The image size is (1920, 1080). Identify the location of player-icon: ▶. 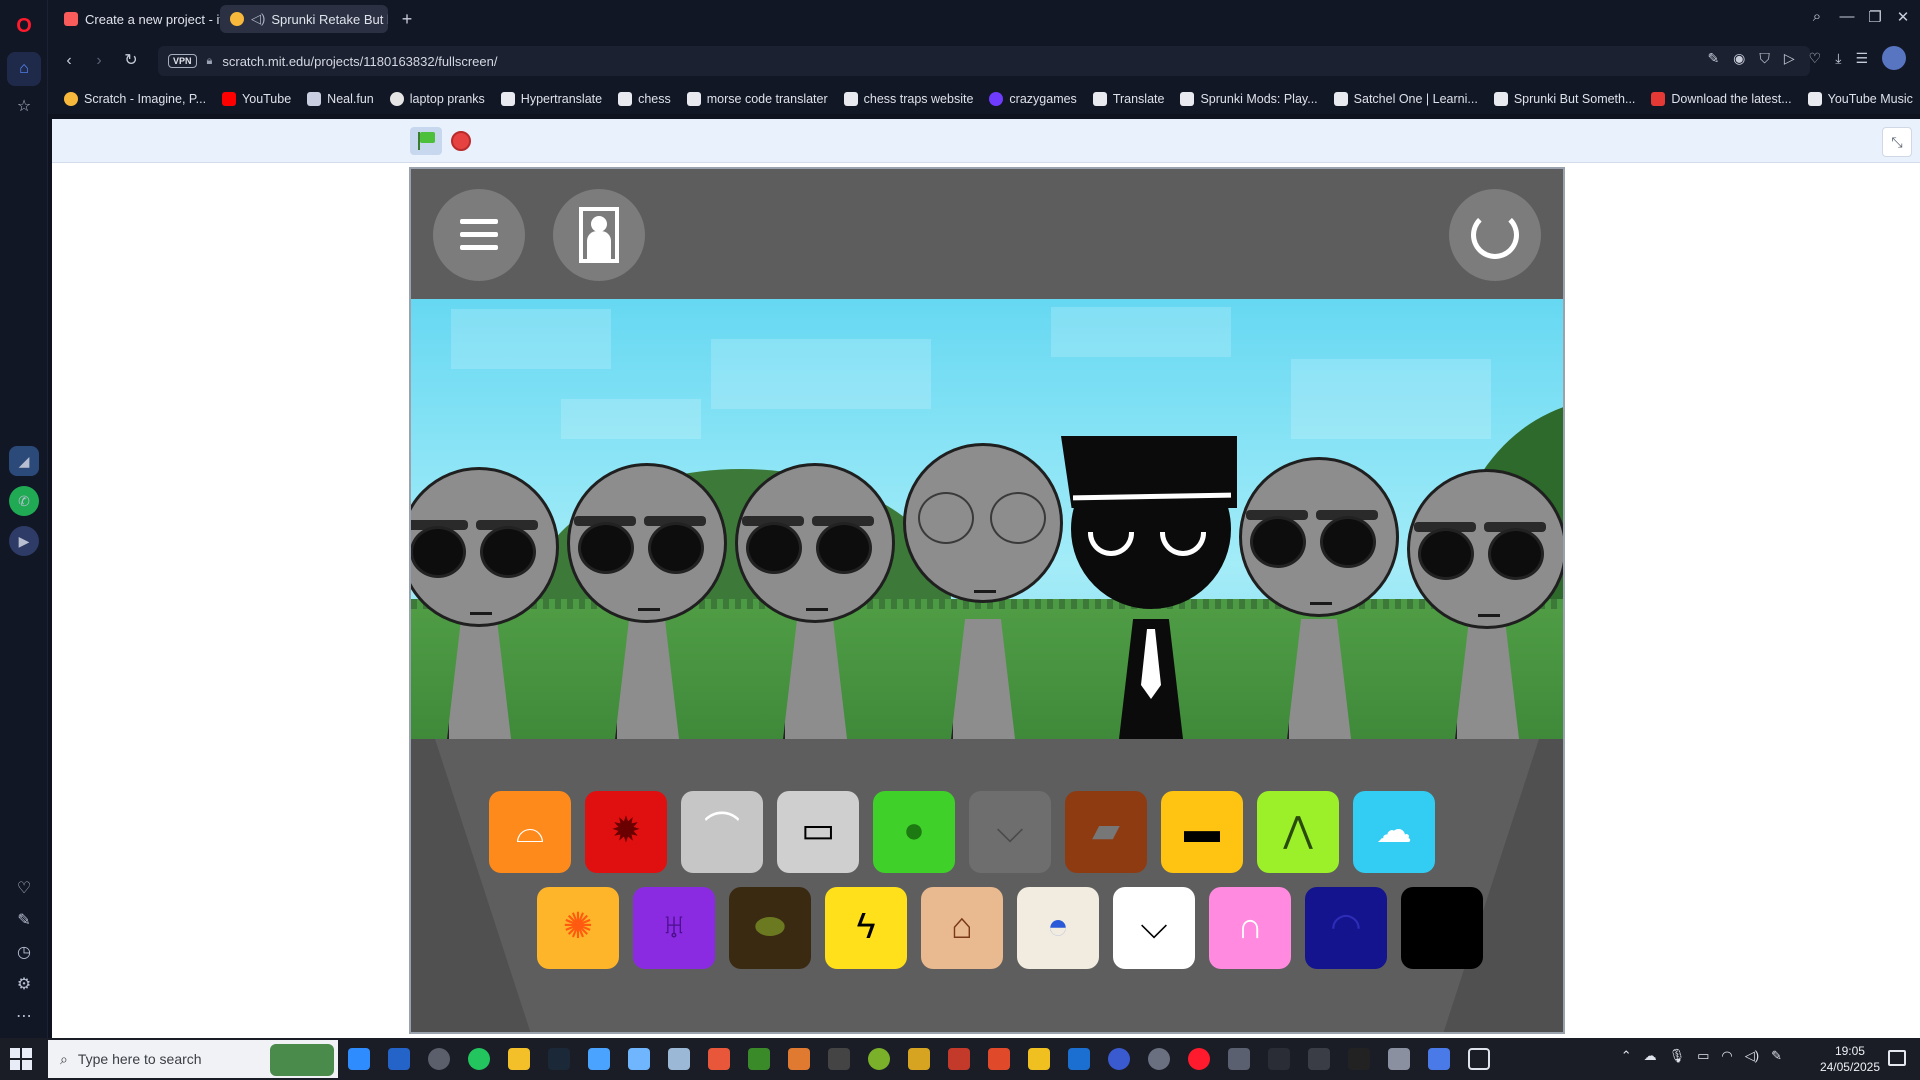
(24, 541).